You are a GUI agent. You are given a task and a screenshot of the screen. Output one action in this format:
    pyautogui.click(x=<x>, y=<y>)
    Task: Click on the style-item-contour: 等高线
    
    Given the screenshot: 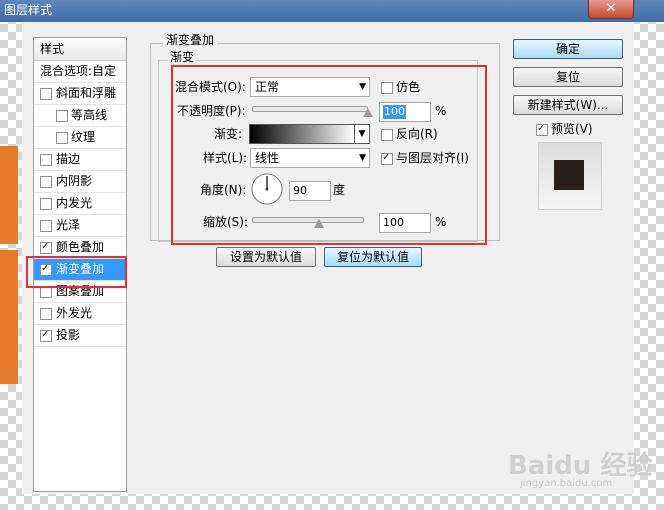 What is the action you would take?
    pyautogui.click(x=80, y=116)
    